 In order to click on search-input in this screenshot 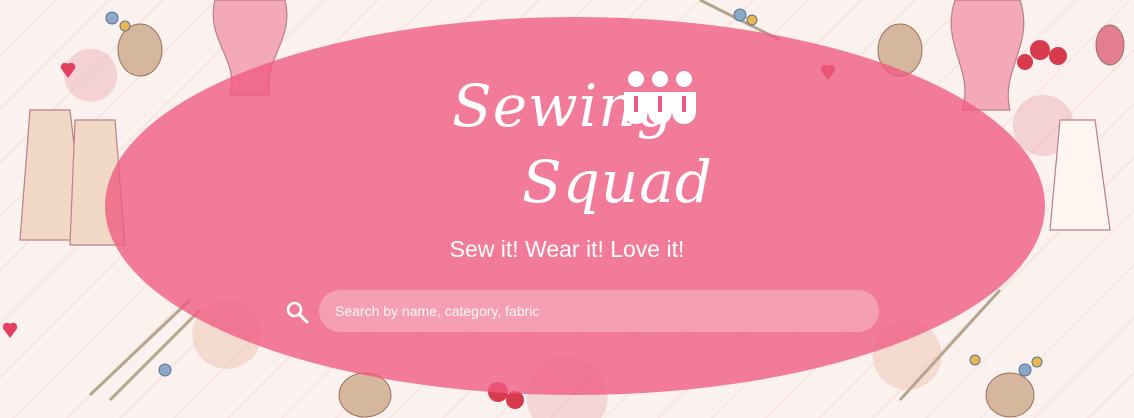, I will do `click(599, 311)`.